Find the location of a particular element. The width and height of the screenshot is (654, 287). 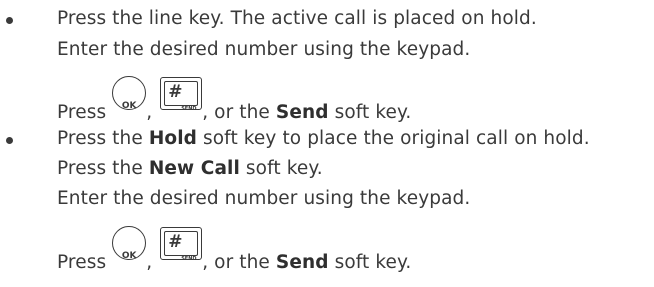

hold-soft-key-name: Hold is located at coordinates (173, 138).